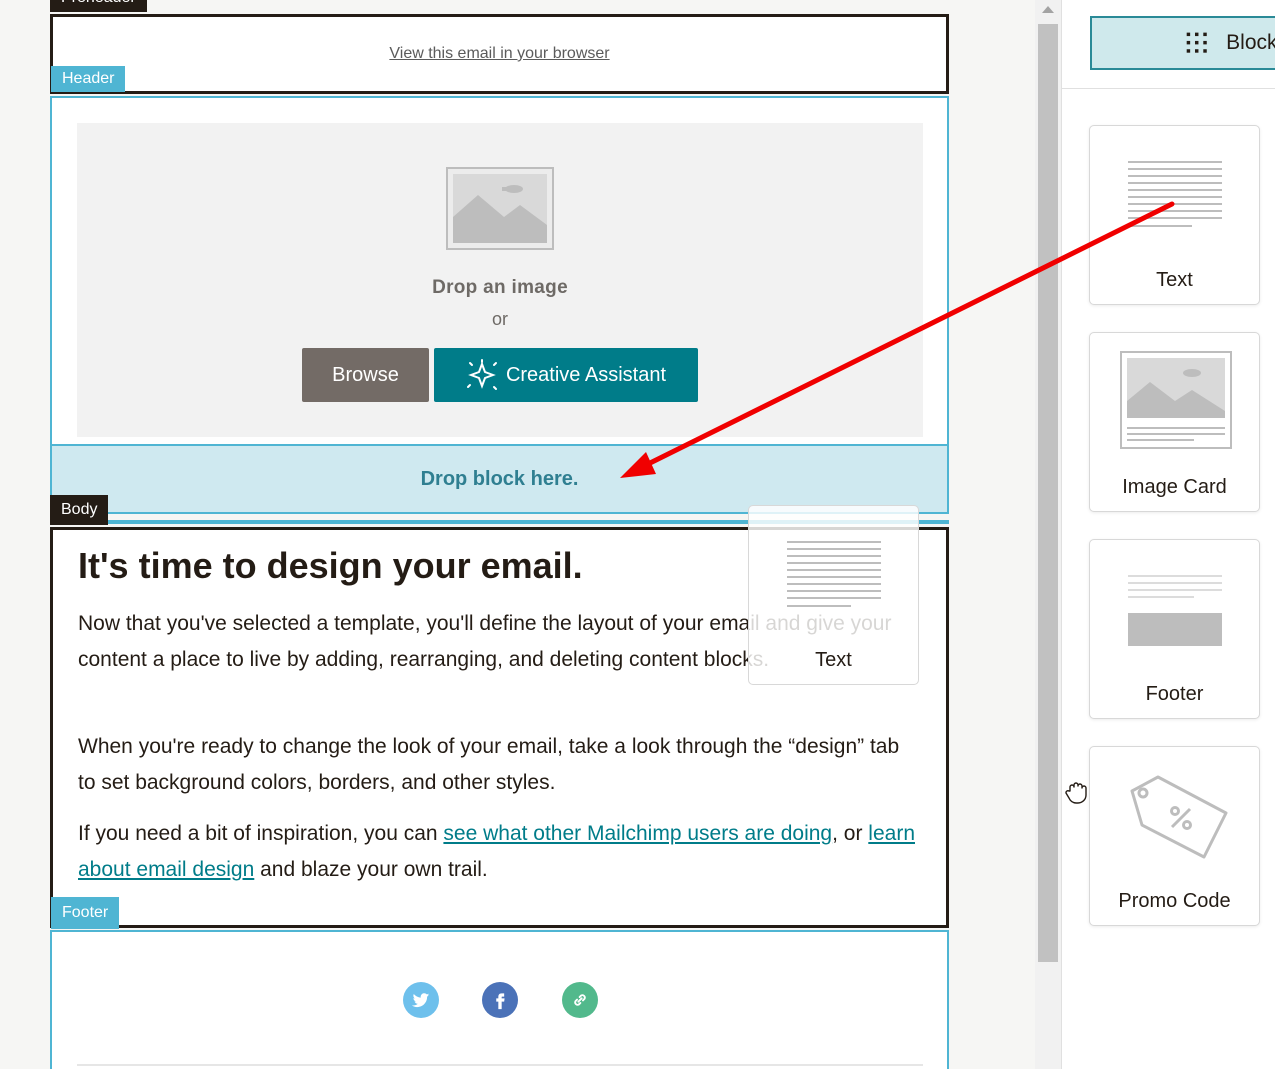 This screenshot has width=1275, height=1069. Describe the element at coordinates (85, 913) in the screenshot. I see `footer-tag: Footer` at that location.